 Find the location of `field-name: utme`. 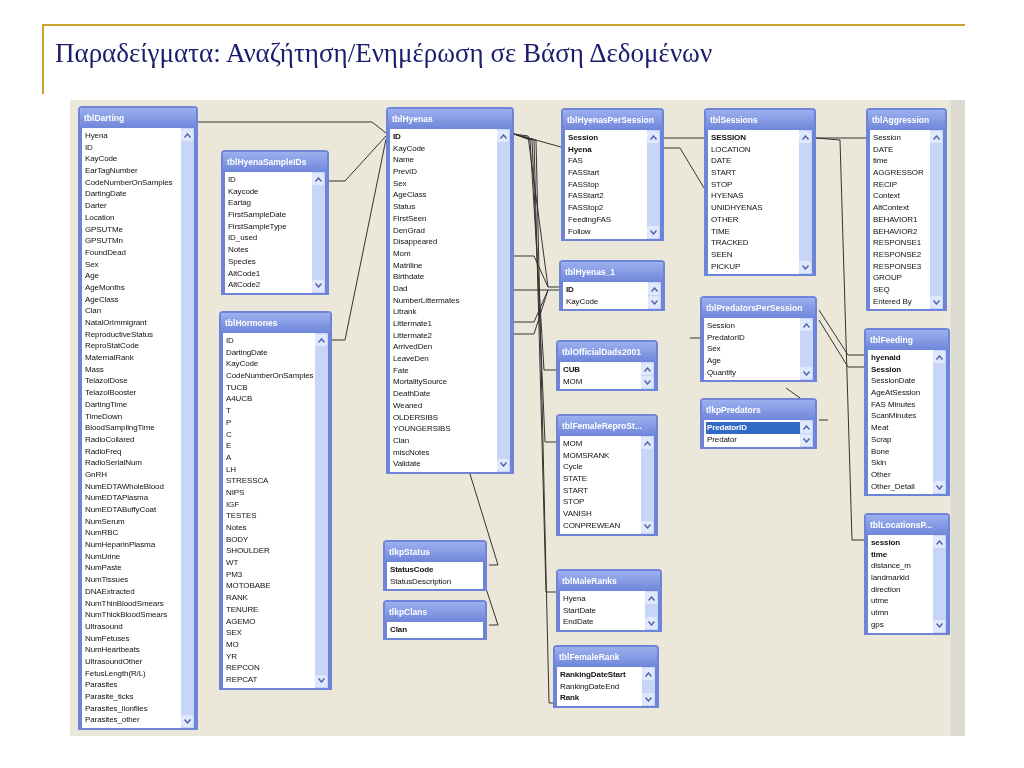

field-name: utme is located at coordinates (901, 601).